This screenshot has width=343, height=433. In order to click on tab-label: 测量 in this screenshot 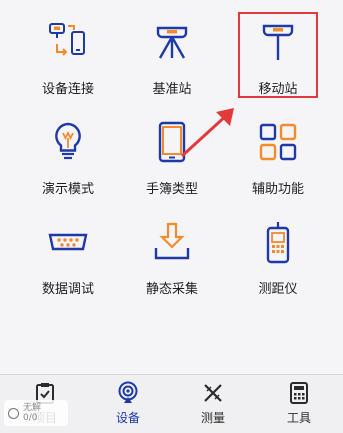, I will do `click(212, 418)`.